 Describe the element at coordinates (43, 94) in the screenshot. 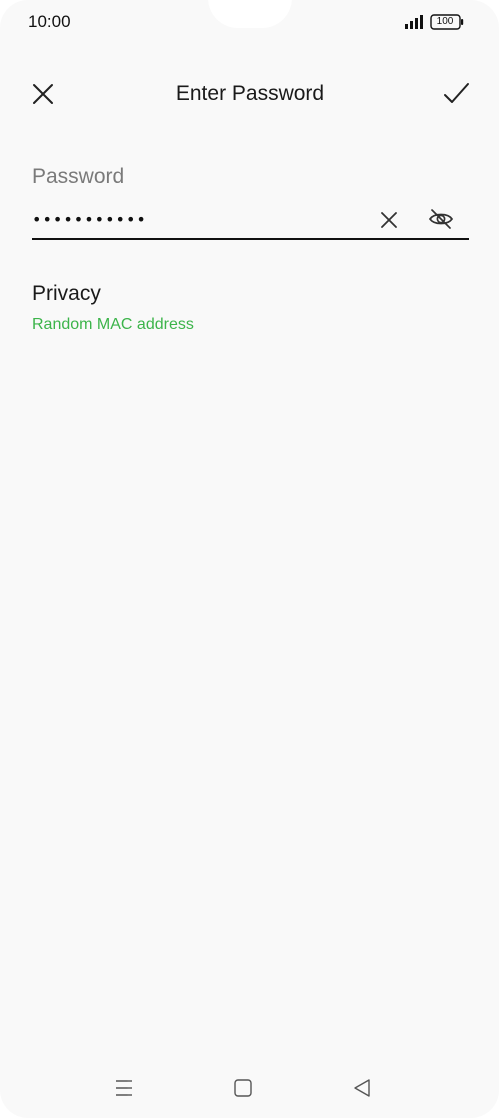

I see `close-icon` at that location.